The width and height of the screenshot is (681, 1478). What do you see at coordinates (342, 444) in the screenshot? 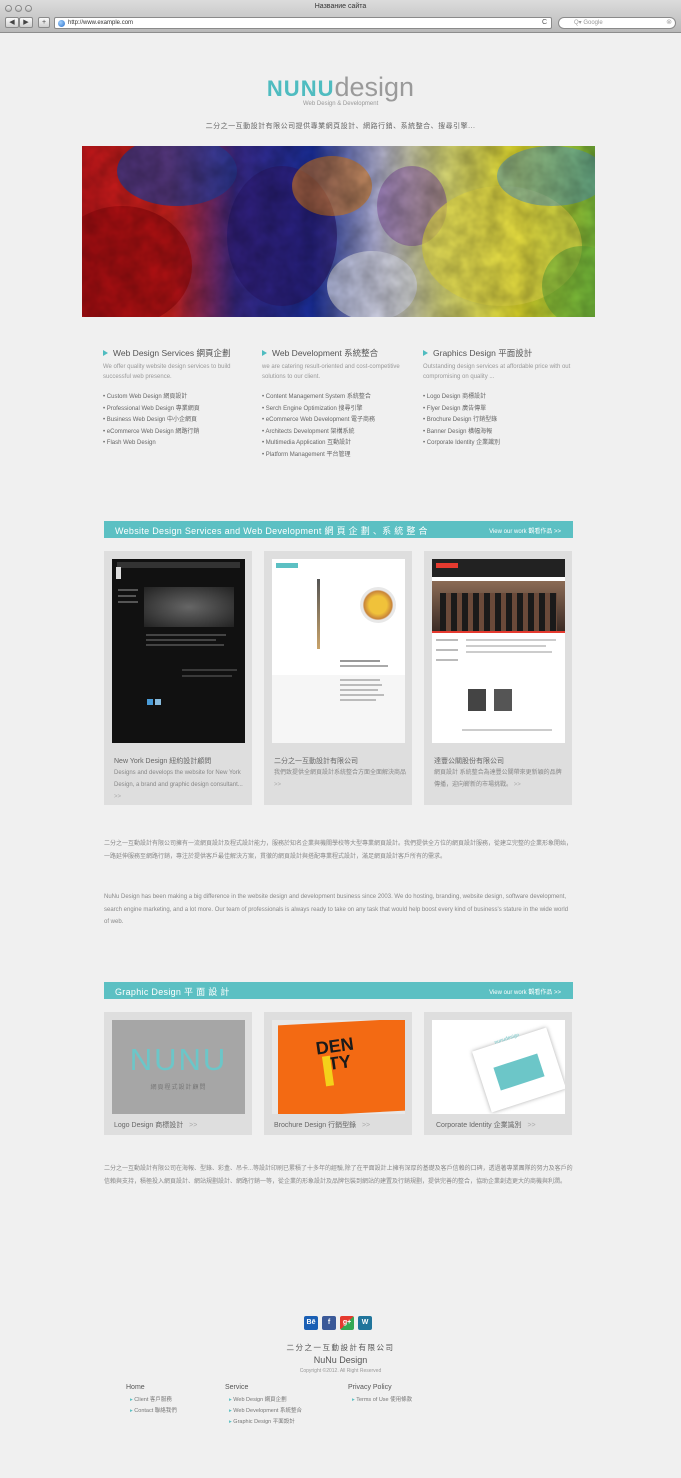
I see `list-item: Multimedia Application 互動設計` at bounding box center [342, 444].